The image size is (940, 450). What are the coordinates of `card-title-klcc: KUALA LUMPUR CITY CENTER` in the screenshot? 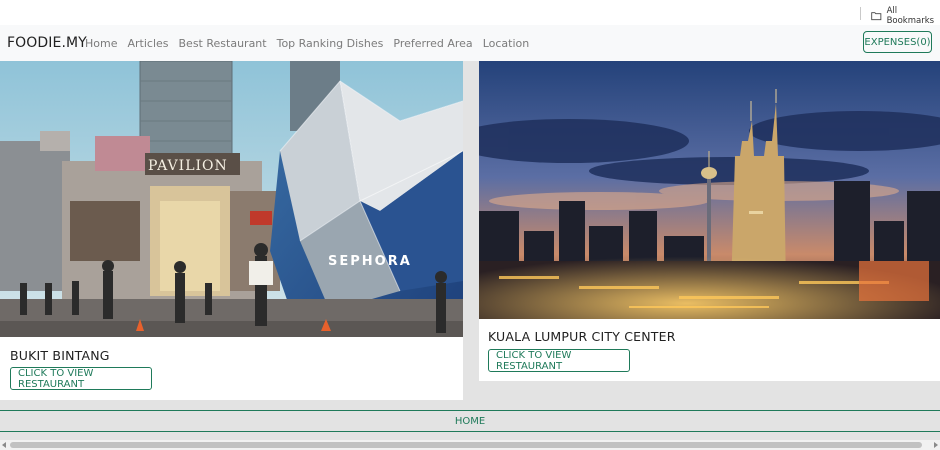 It's located at (582, 336).